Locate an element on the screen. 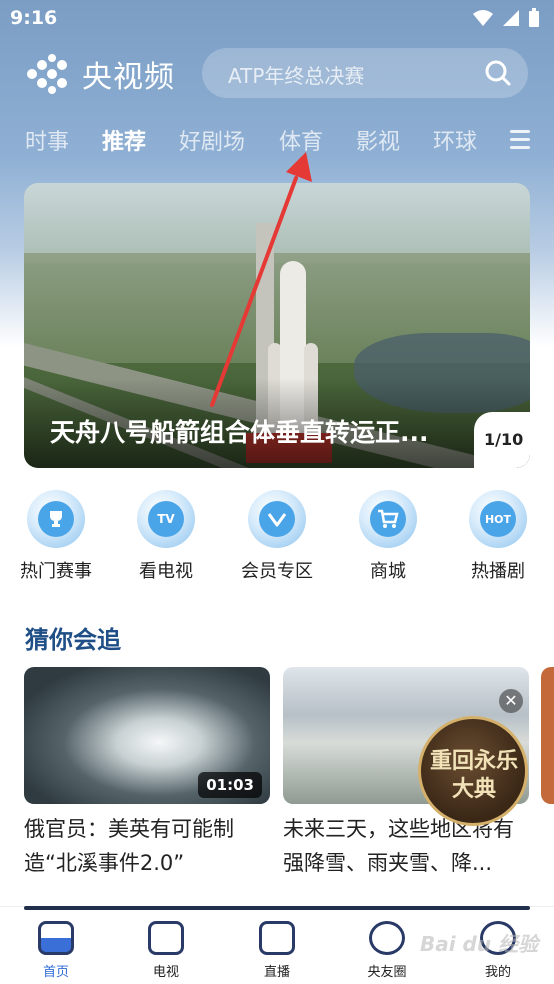 The width and height of the screenshot is (554, 984). nav-circle: 央友圈 is located at coordinates (387, 950).